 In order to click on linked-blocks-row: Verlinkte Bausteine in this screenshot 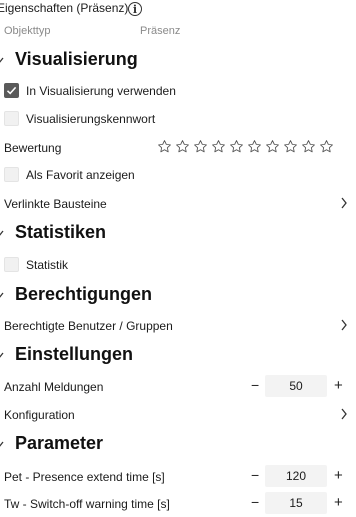, I will do `click(55, 204)`.